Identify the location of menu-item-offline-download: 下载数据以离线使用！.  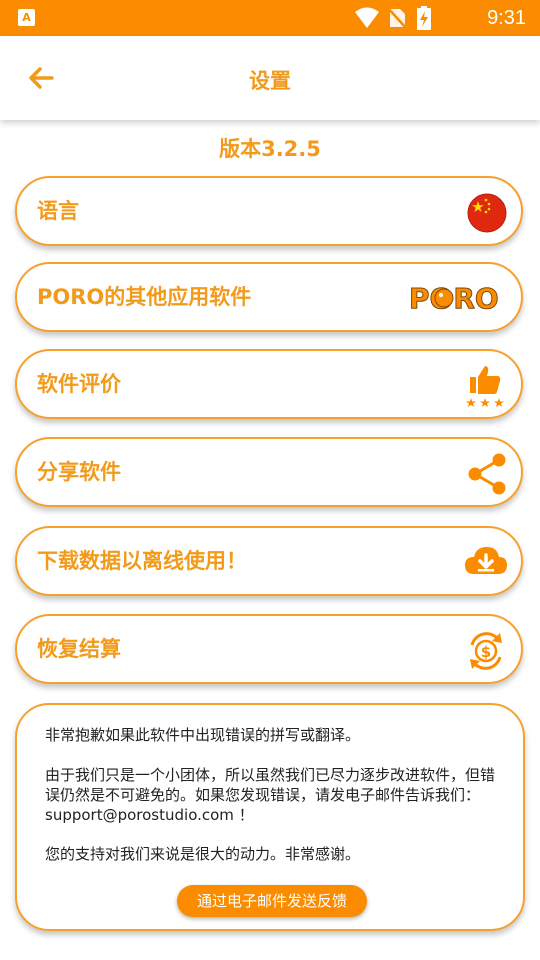
(269, 561).